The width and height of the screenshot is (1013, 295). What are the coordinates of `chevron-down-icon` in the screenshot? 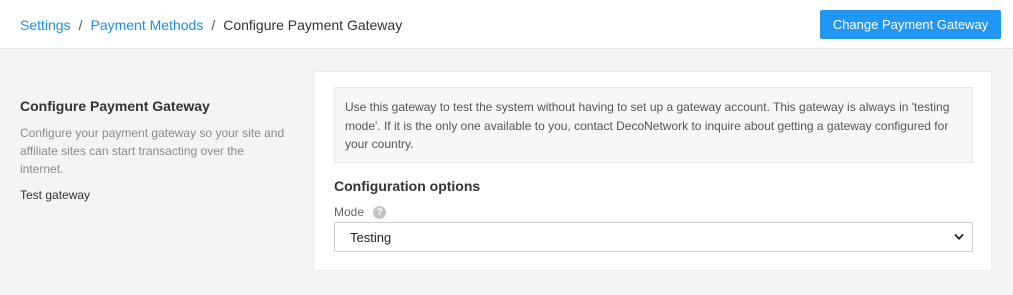 It's located at (959, 237).